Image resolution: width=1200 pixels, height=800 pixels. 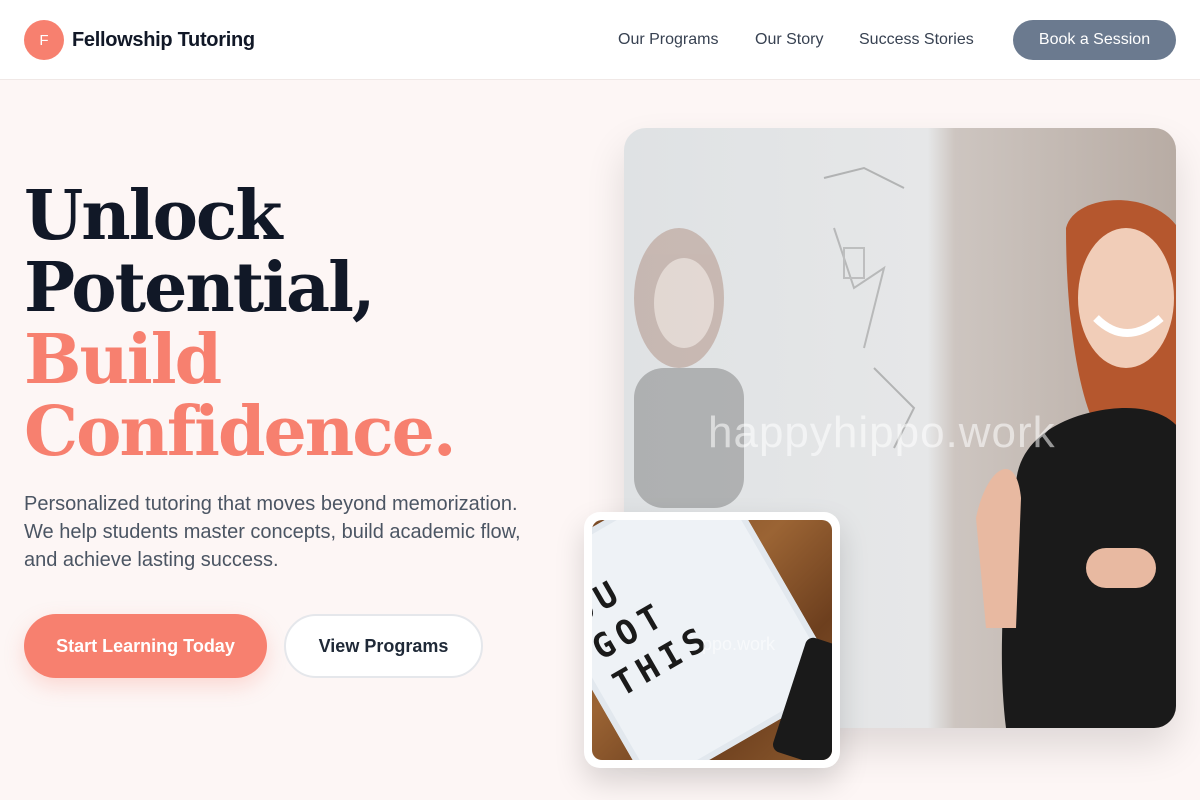 What do you see at coordinates (789, 40) in the screenshot?
I see `nav-our-story: Our Story` at bounding box center [789, 40].